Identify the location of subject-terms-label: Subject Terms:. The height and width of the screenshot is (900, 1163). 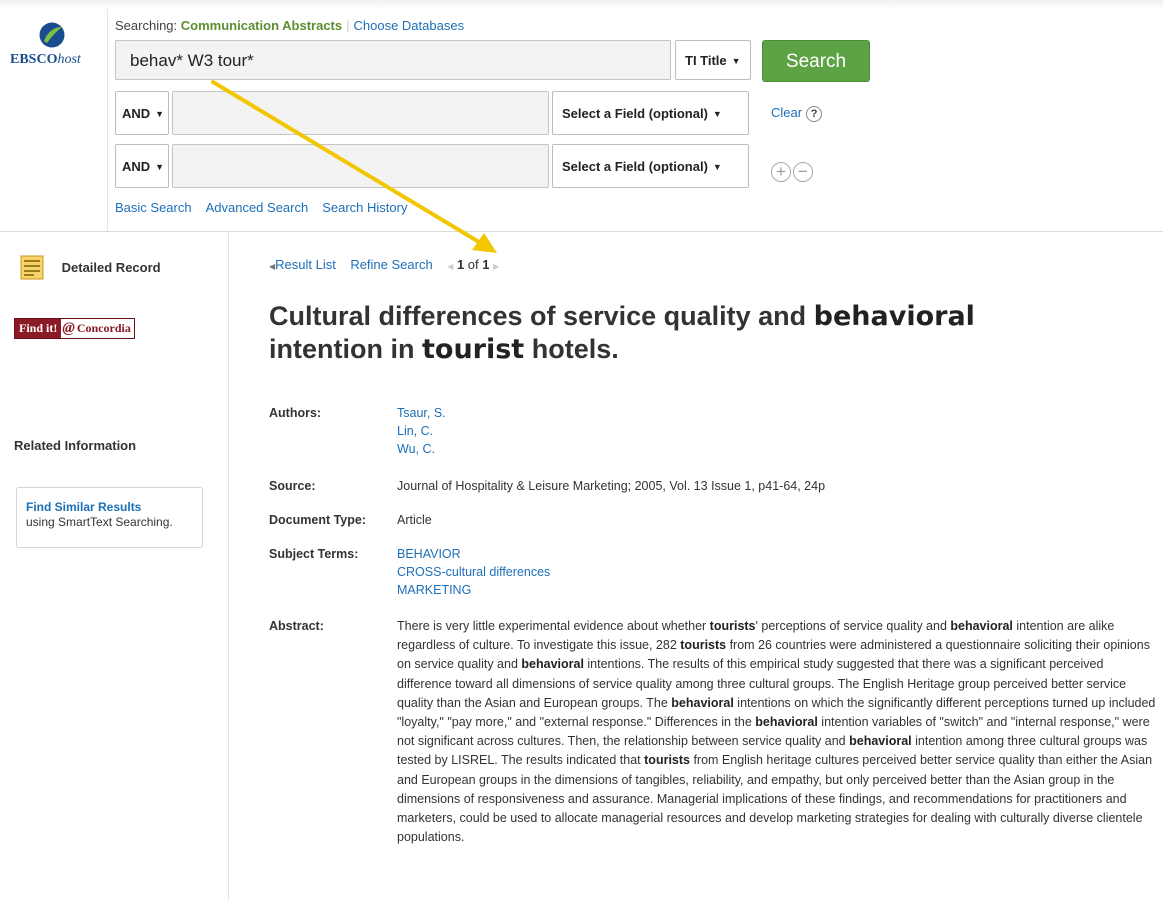
(314, 554).